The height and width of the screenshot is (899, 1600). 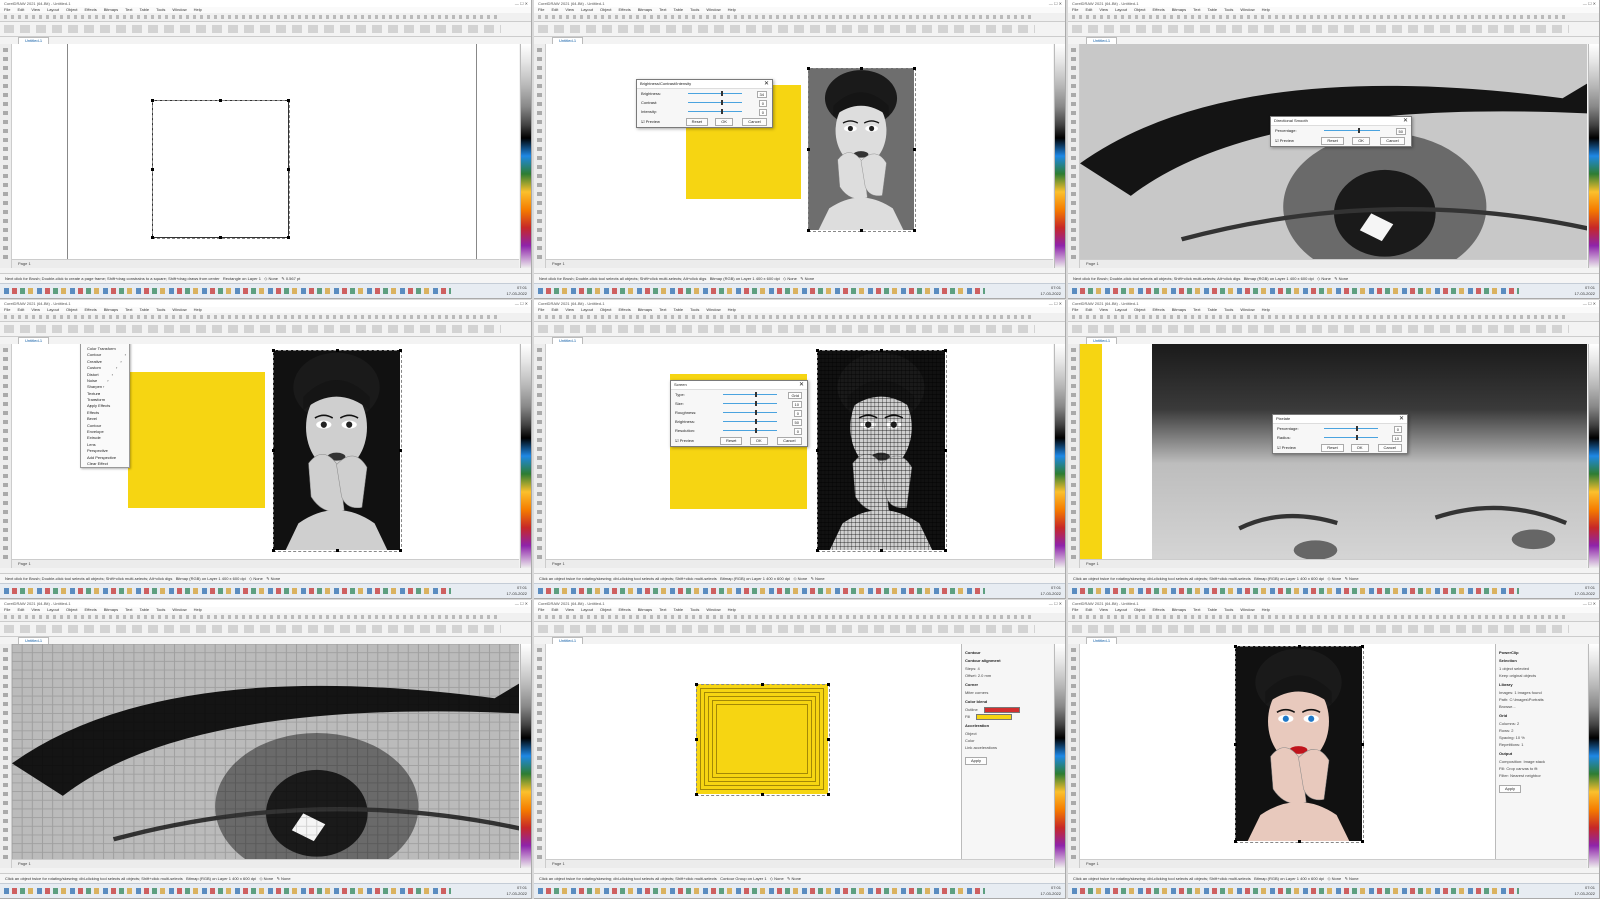 What do you see at coordinates (1007, 740) in the screenshot?
I see `docker-option: Color` at bounding box center [1007, 740].